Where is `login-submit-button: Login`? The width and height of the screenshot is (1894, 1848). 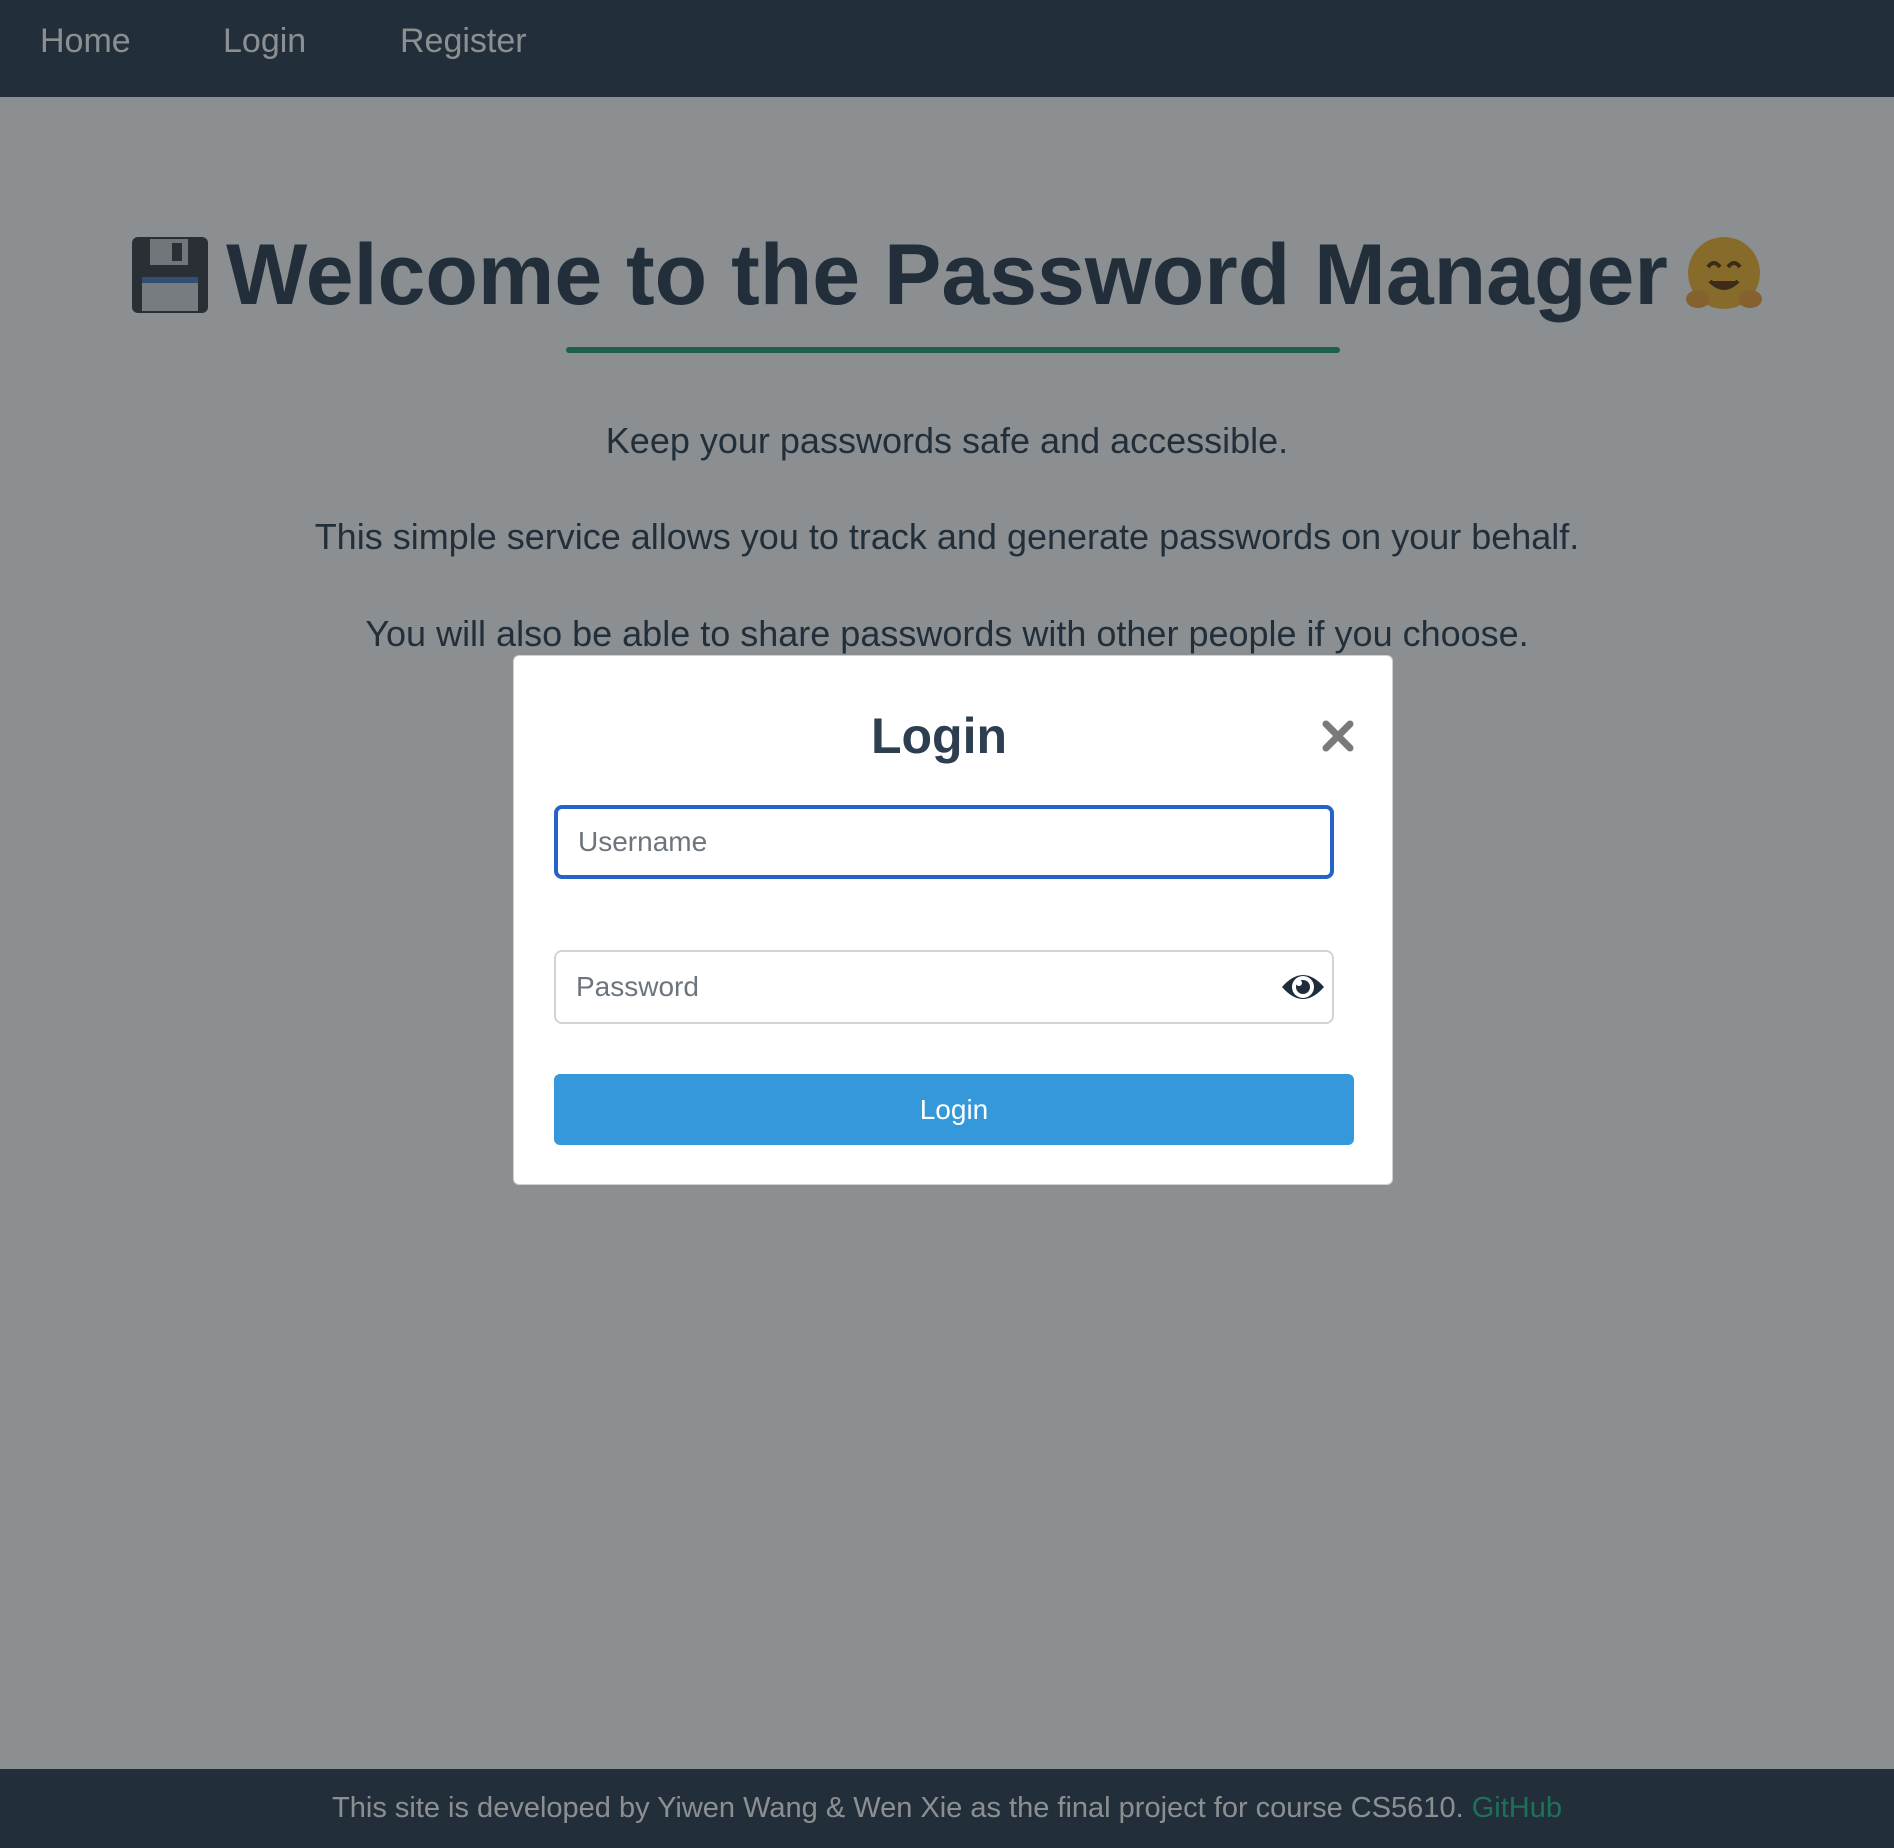
login-submit-button: Login is located at coordinates (954, 1109).